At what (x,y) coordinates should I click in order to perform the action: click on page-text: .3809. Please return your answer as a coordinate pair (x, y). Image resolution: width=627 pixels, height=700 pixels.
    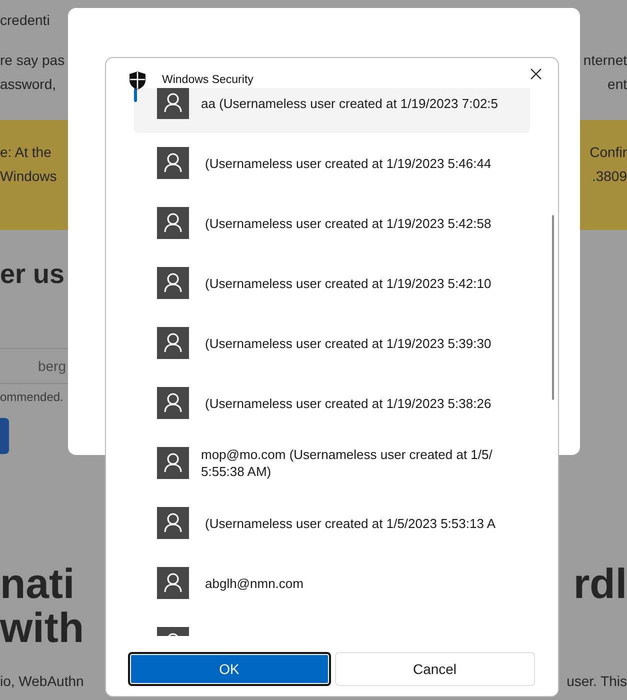
    Looking at the image, I should click on (609, 176).